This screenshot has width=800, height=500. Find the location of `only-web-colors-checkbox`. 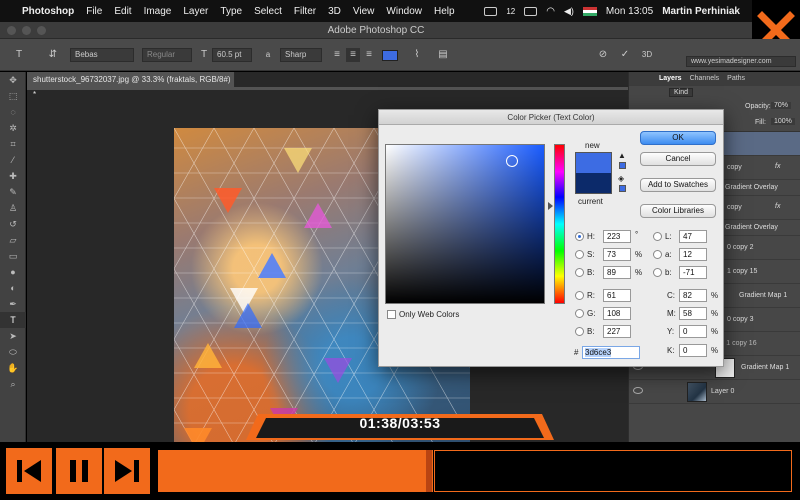

only-web-colors-checkbox is located at coordinates (391, 314).